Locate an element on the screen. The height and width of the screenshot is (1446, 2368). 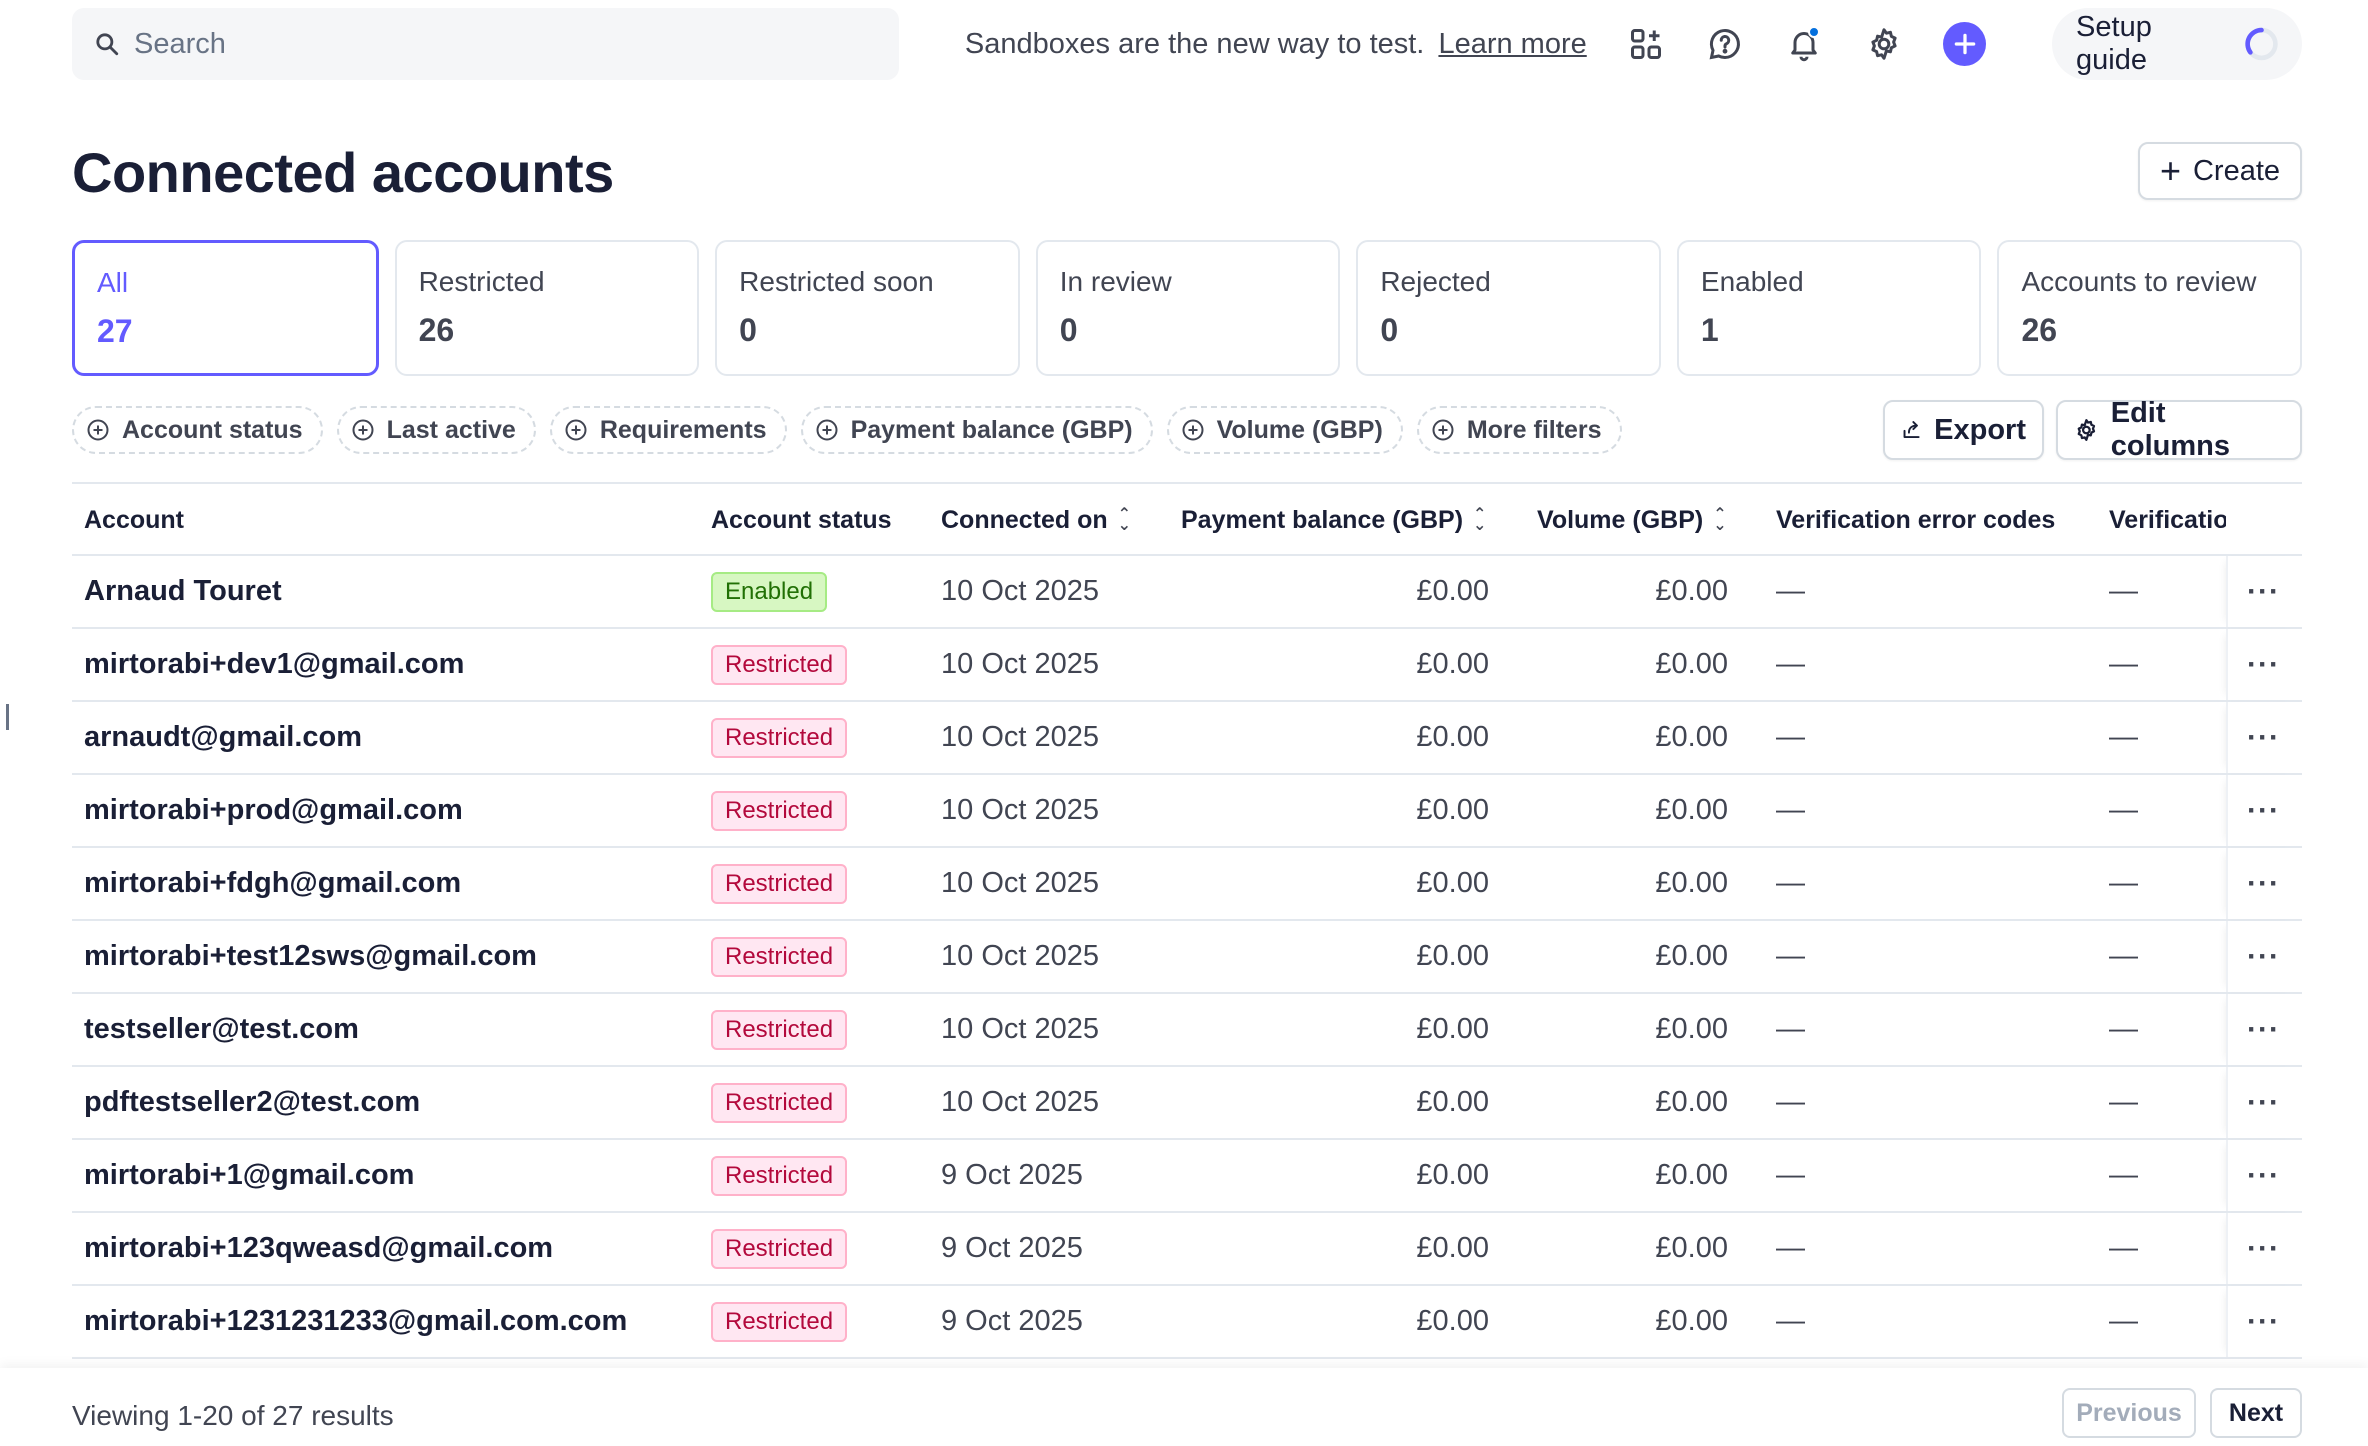
account-name: mirtorabi+123qweasd@gmail.com is located at coordinates (318, 1248).